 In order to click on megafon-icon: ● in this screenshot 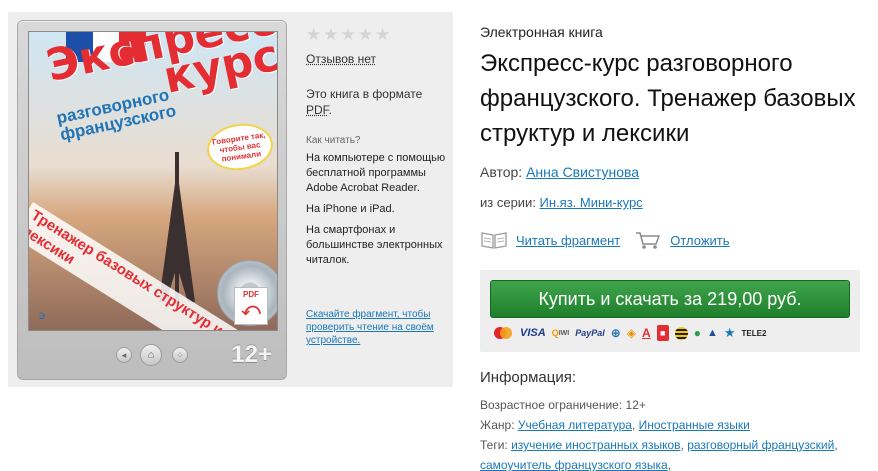, I will do `click(697, 333)`.